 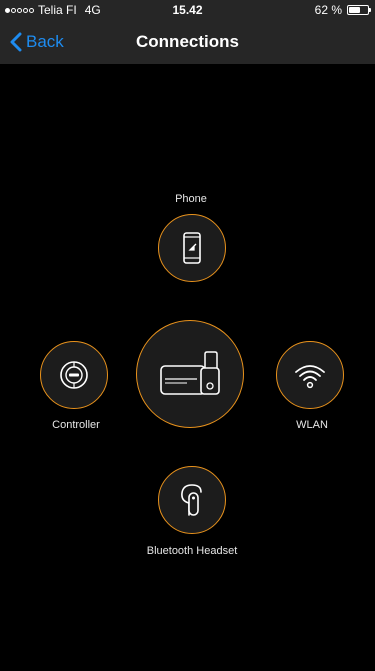 I want to click on battery-percentage: 62 %, so click(x=328, y=10).